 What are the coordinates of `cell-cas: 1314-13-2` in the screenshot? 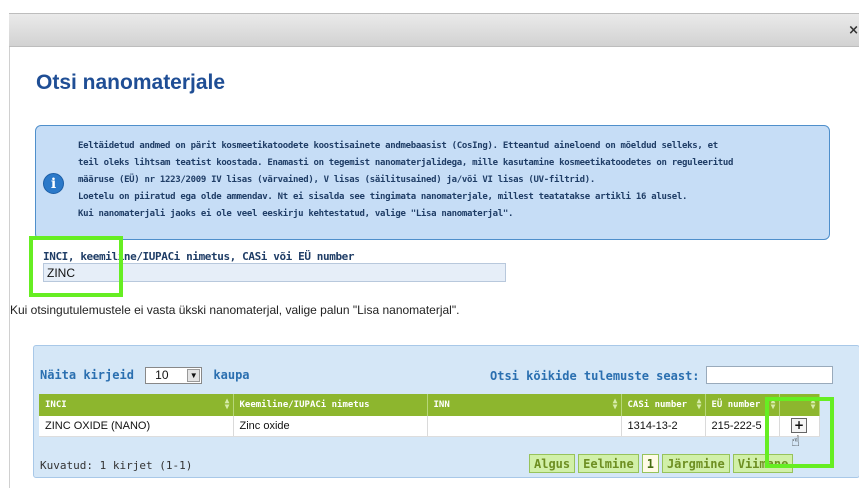 It's located at (663, 426).